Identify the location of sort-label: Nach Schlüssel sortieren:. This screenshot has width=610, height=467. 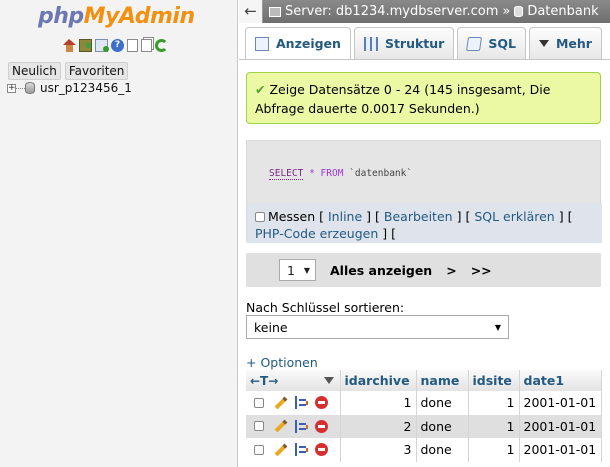
(325, 307).